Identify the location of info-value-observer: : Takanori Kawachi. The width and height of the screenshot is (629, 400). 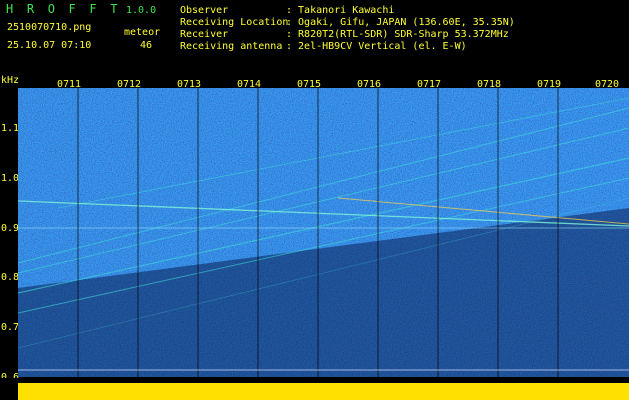
(340, 10).